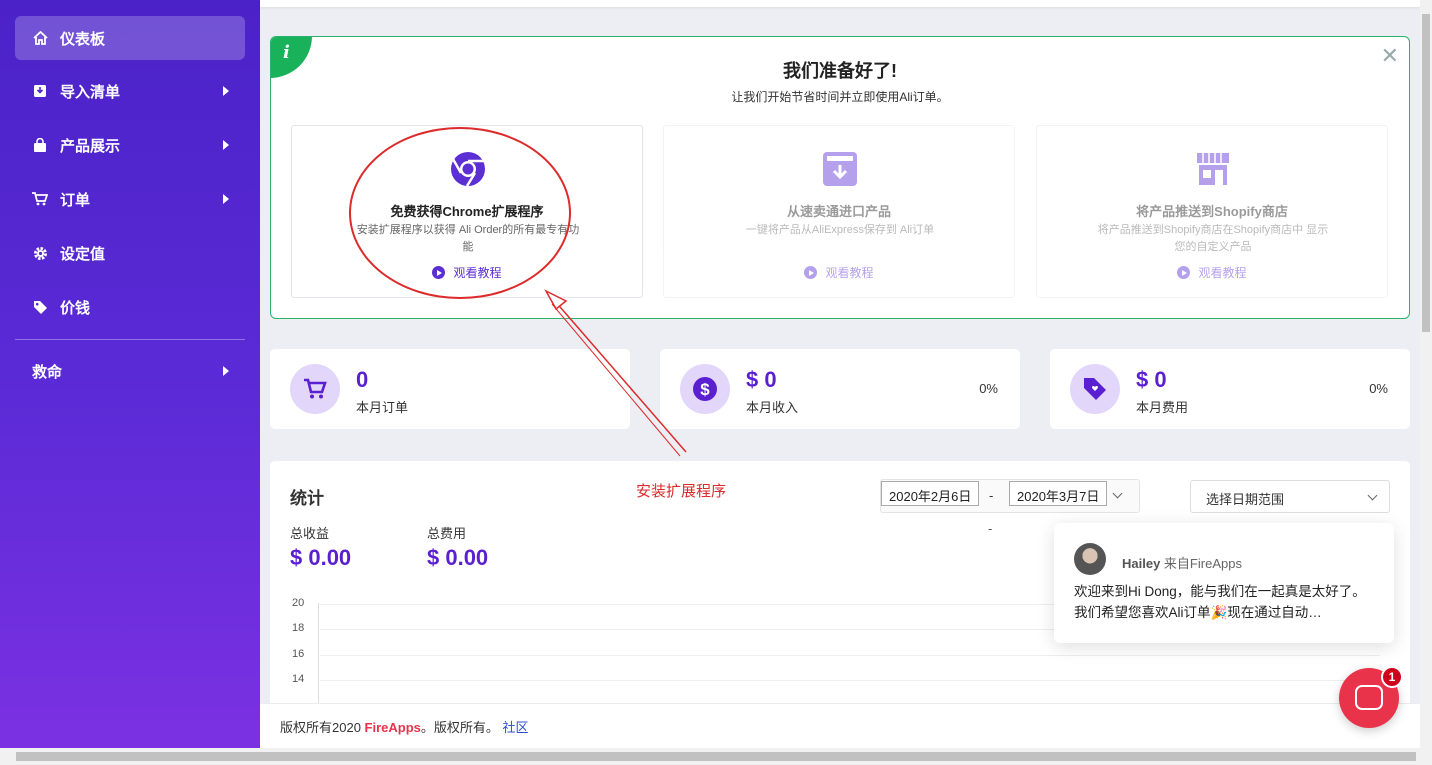 The height and width of the screenshot is (765, 1432). I want to click on annotation-arrow, so click(615, 373).